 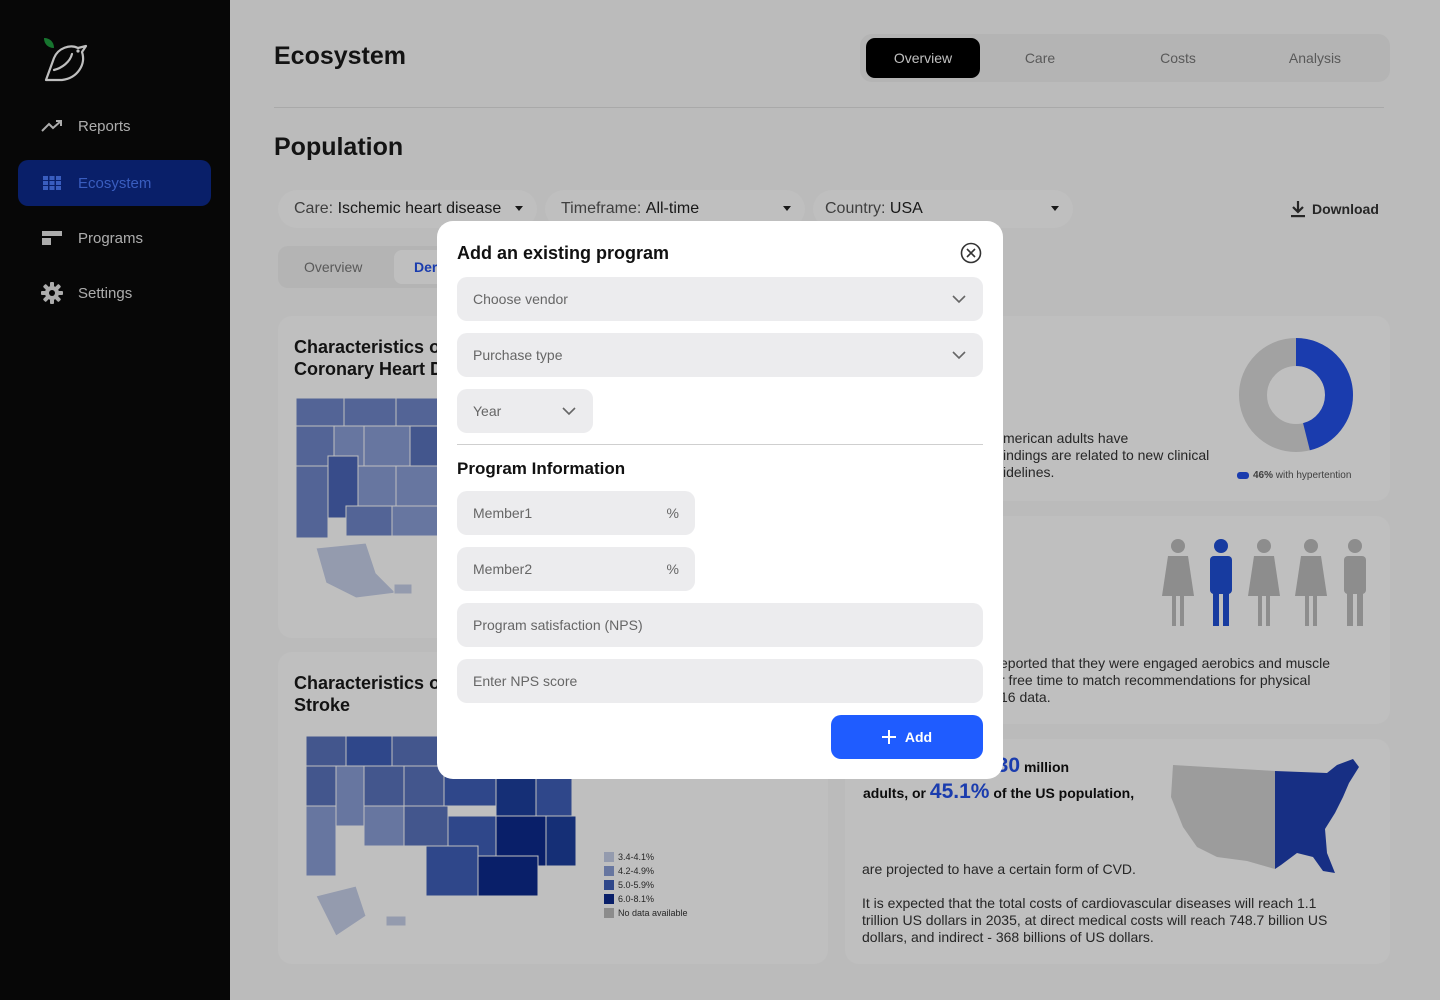 I want to click on select-placeholder: Year, so click(x=487, y=411).